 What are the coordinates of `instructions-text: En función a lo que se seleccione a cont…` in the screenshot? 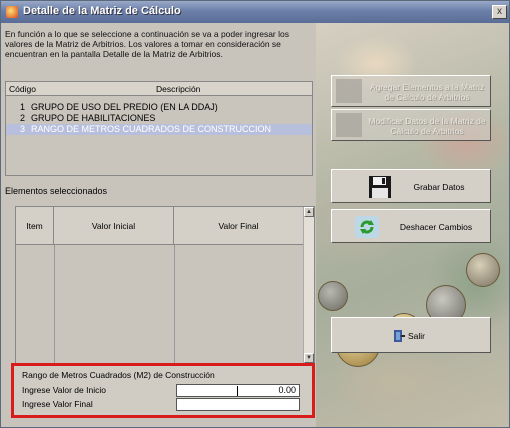 It's located at (147, 44).